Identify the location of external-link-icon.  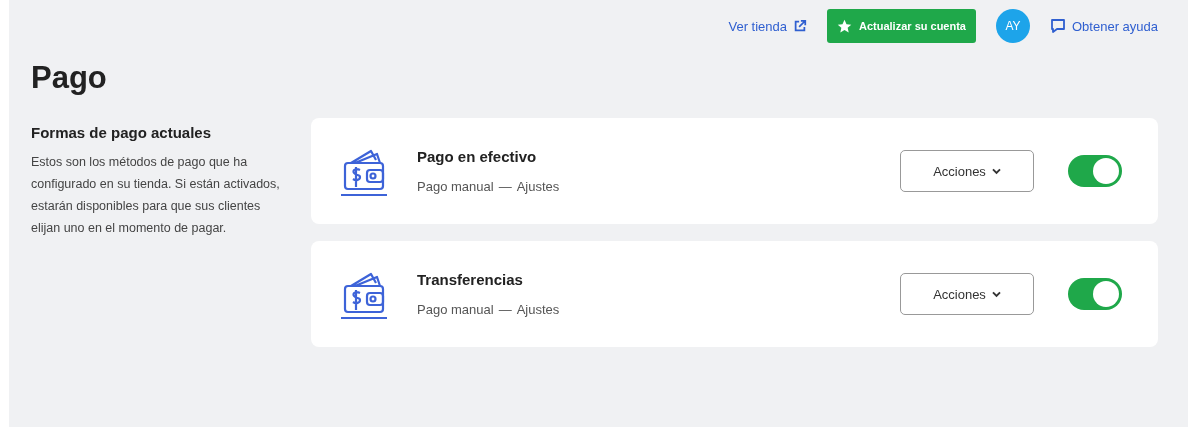
(800, 26).